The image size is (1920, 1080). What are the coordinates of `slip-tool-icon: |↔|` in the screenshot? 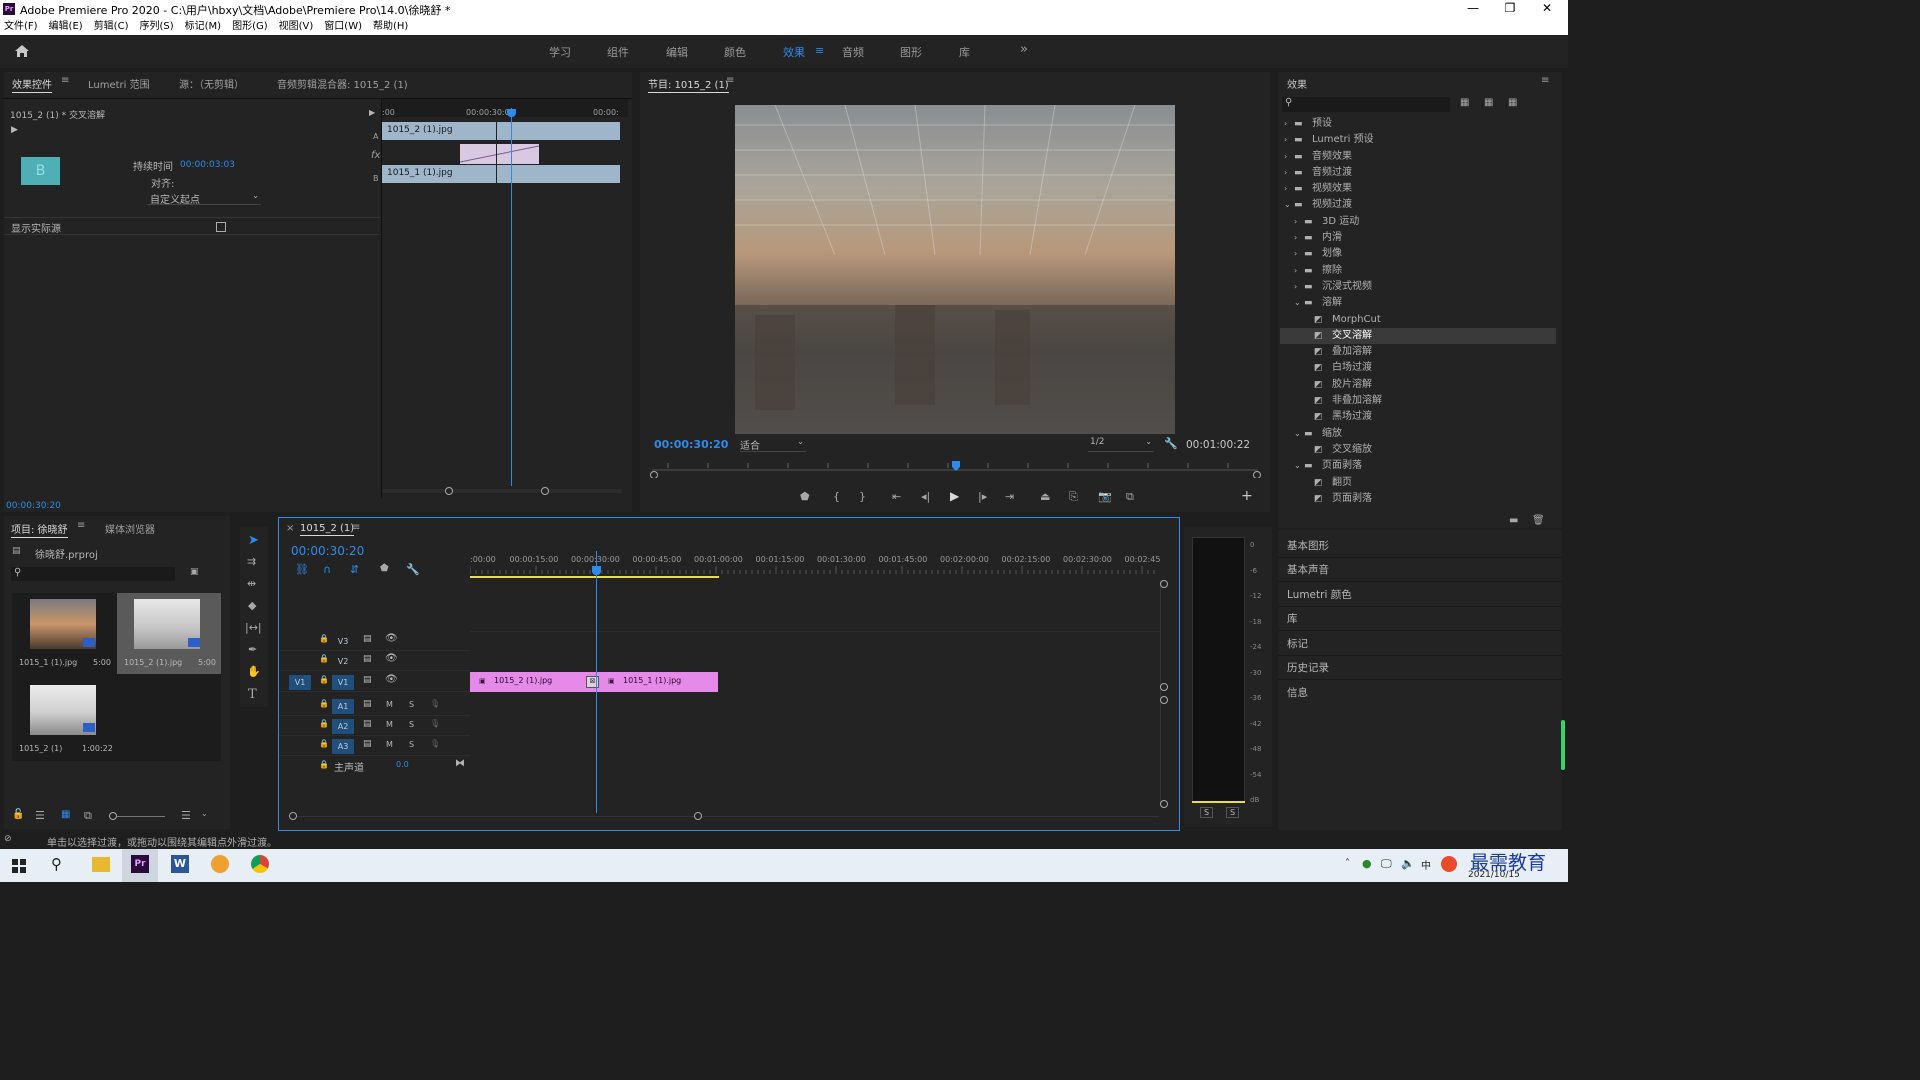 It's located at (253, 627).